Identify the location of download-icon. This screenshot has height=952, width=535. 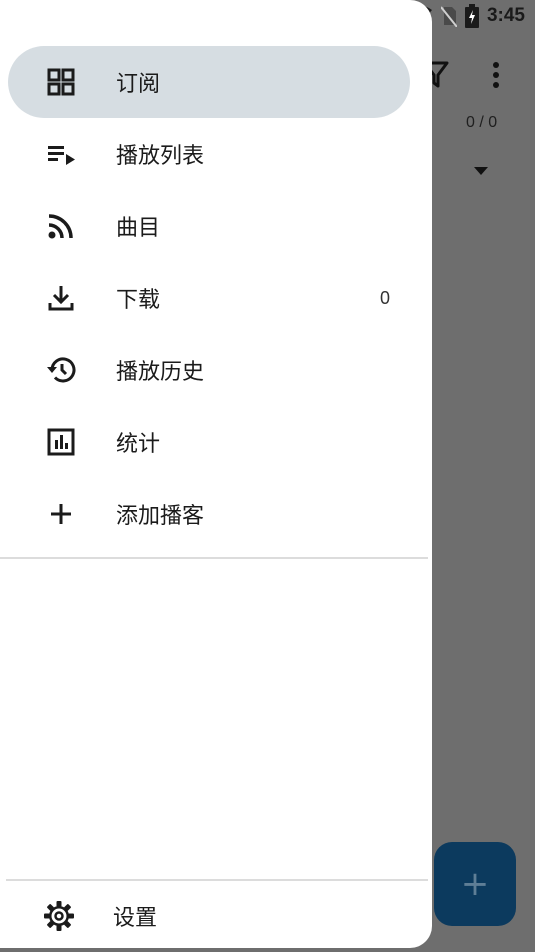
(61, 298).